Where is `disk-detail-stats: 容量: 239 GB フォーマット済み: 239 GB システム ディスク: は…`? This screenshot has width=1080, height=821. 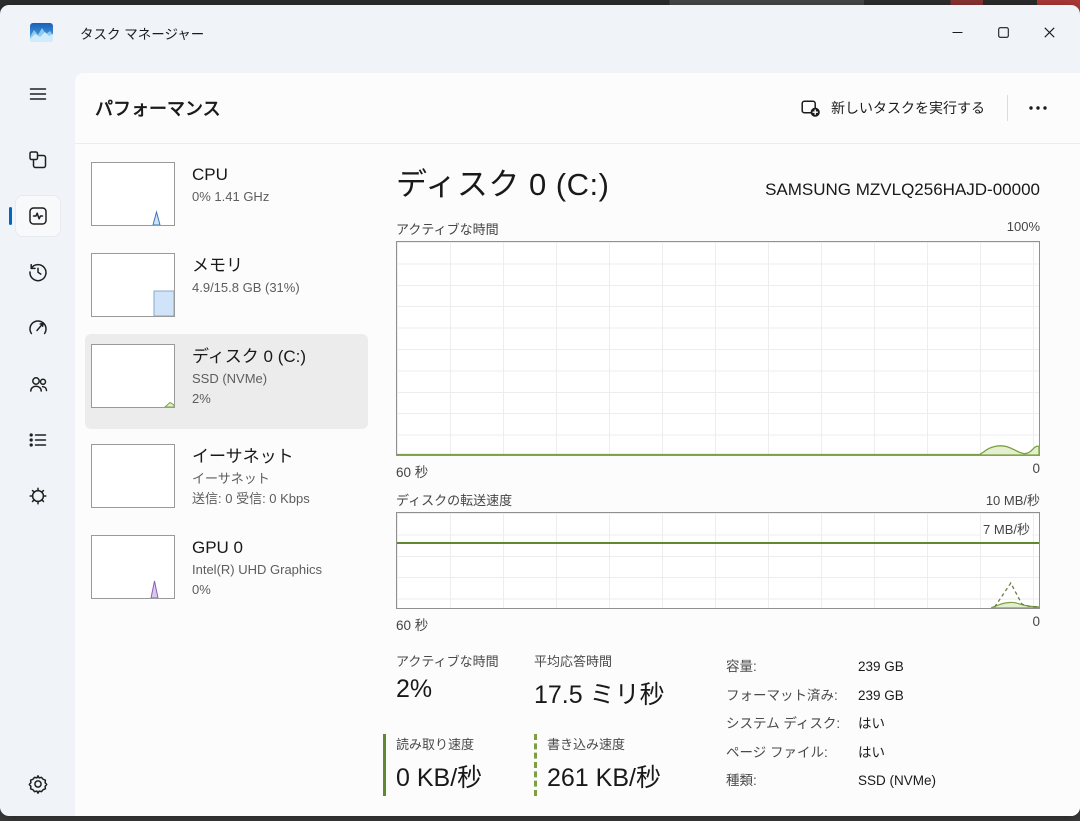
disk-detail-stats: 容量: 239 GB フォーマット済み: 239 GB システム ディスク: は… is located at coordinates (831, 723).